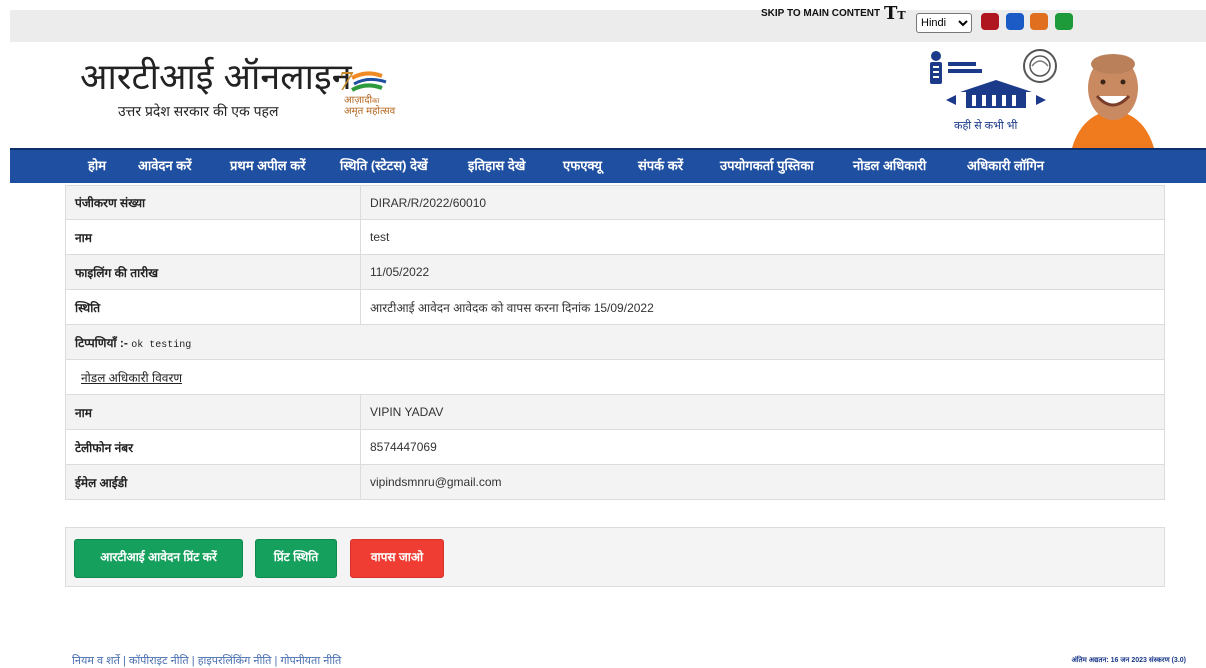 This screenshot has height=668, width=1206. What do you see at coordinates (310, 661) in the screenshot?
I see `privacy-policy-link: गोपनीयता नीति` at bounding box center [310, 661].